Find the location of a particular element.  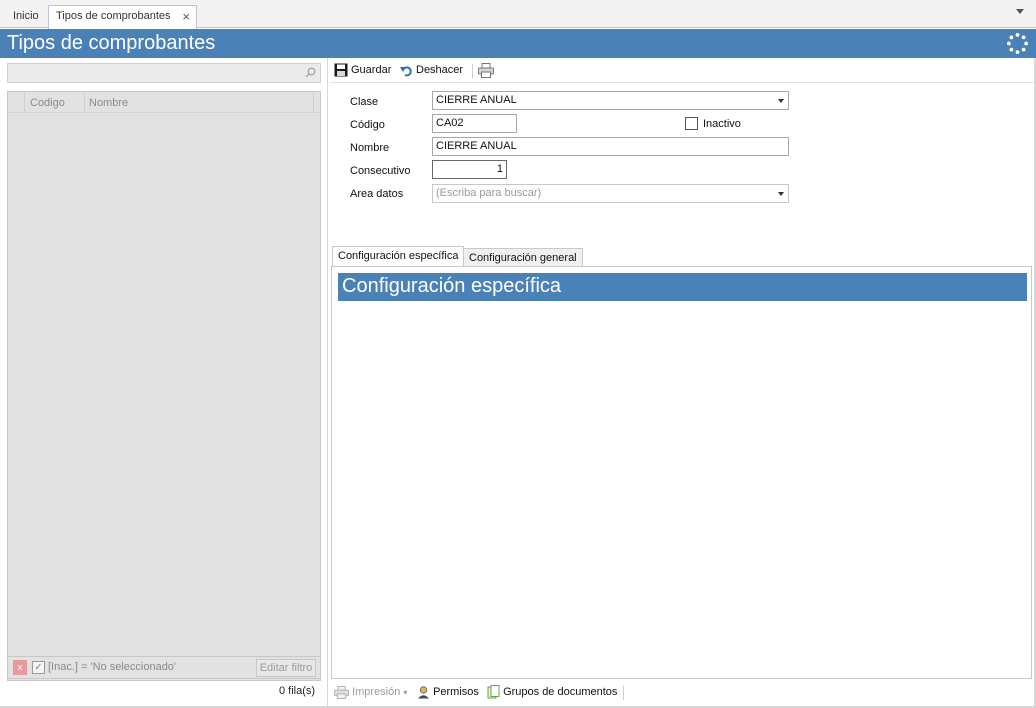

undo-button: Deshacer is located at coordinates (431, 71).